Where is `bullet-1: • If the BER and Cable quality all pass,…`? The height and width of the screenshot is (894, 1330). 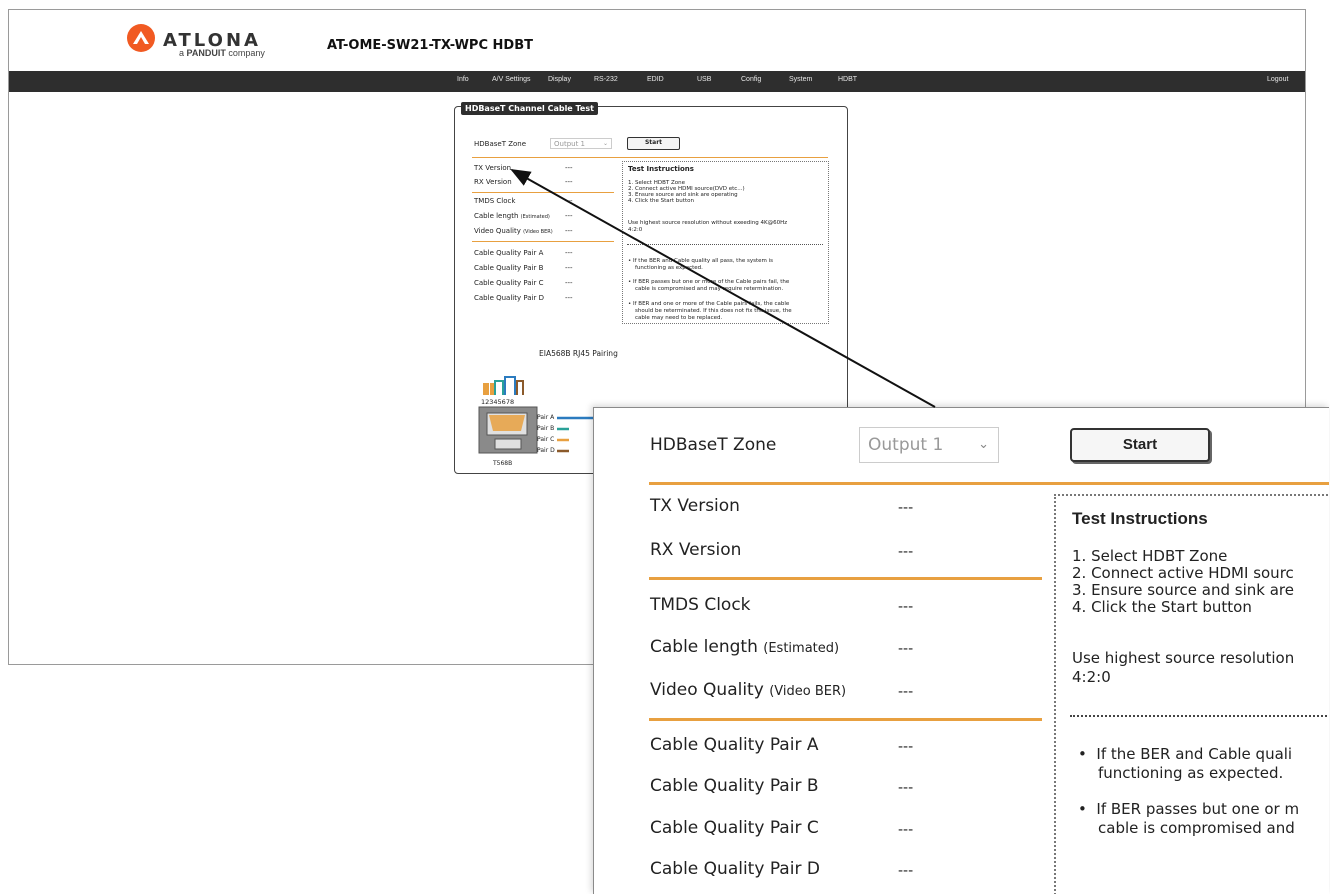 bullet-1: • If the BER and Cable quality all pass,… is located at coordinates (700, 261).